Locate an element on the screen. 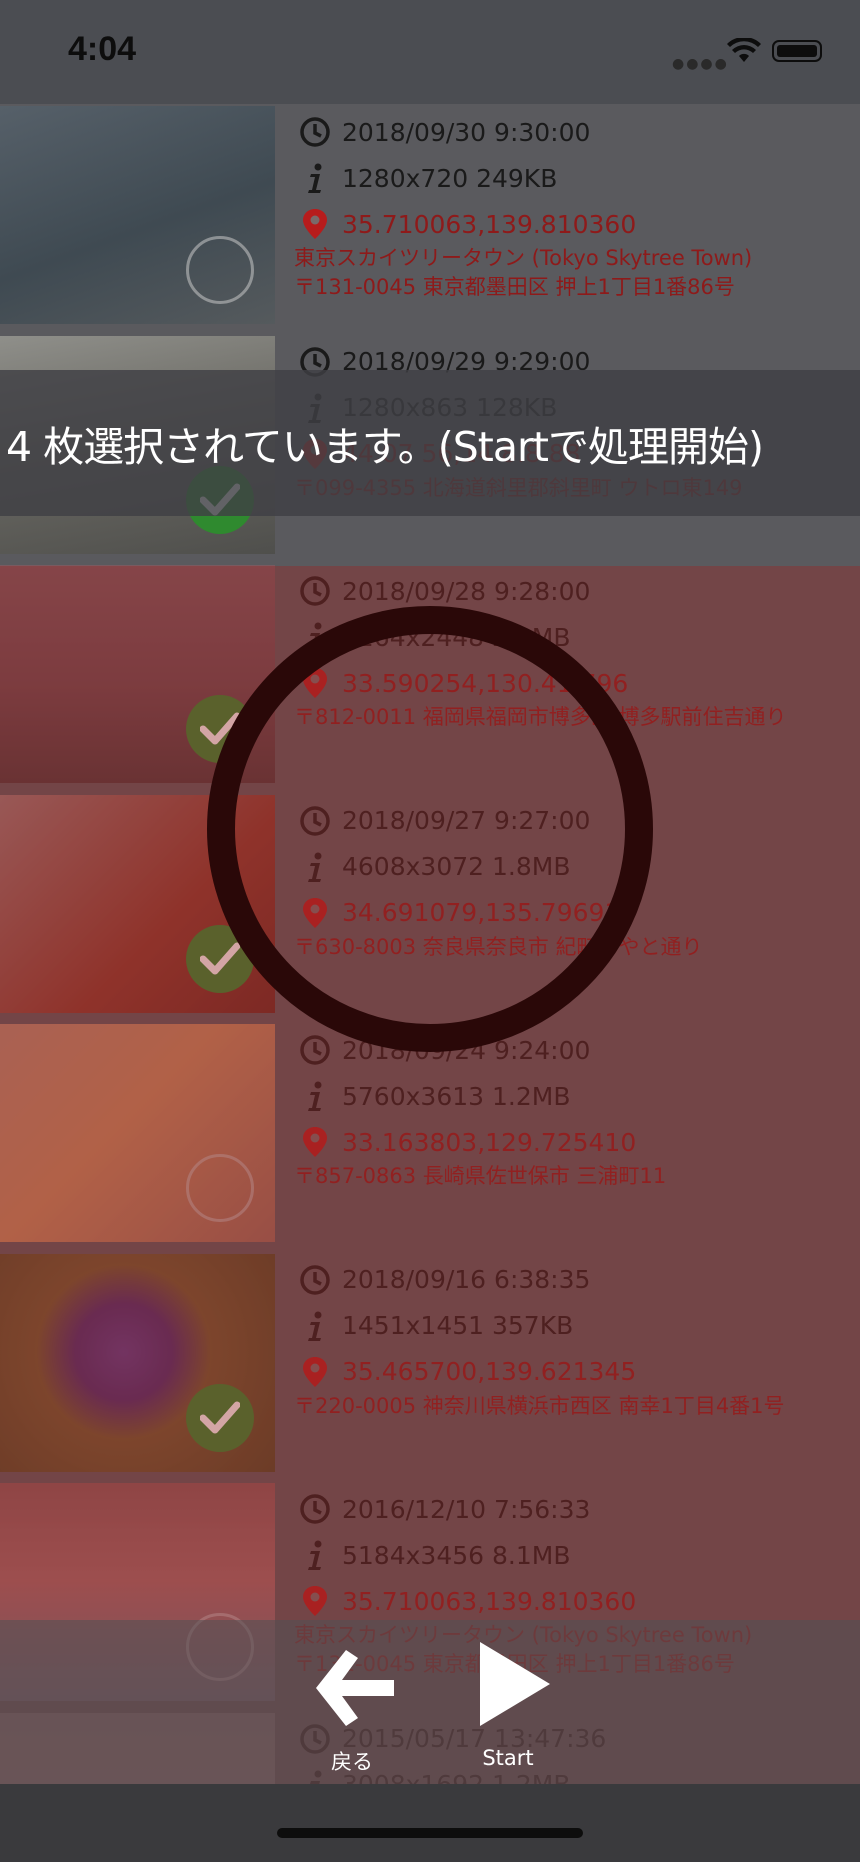  start-button: Start is located at coordinates (508, 1702).